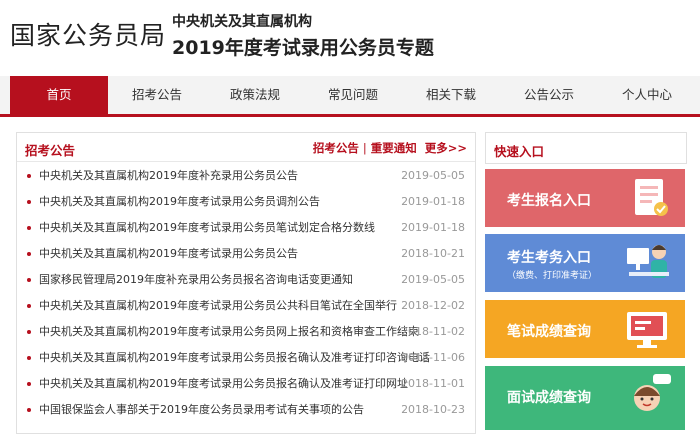 This screenshot has width=700, height=434. What do you see at coordinates (433, 305) in the screenshot?
I see `news-date: 2018-12-02` at bounding box center [433, 305].